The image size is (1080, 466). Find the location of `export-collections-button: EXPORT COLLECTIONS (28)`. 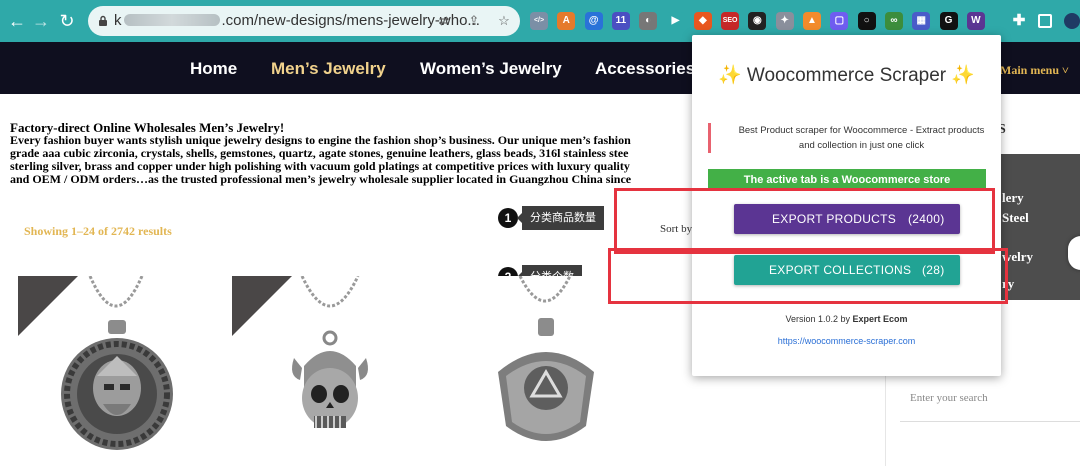

export-collections-button: EXPORT COLLECTIONS (28) is located at coordinates (847, 270).